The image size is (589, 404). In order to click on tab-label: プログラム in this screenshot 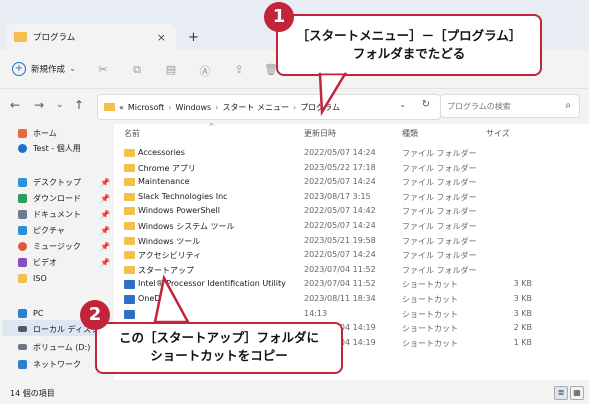, I will do `click(54, 38)`.